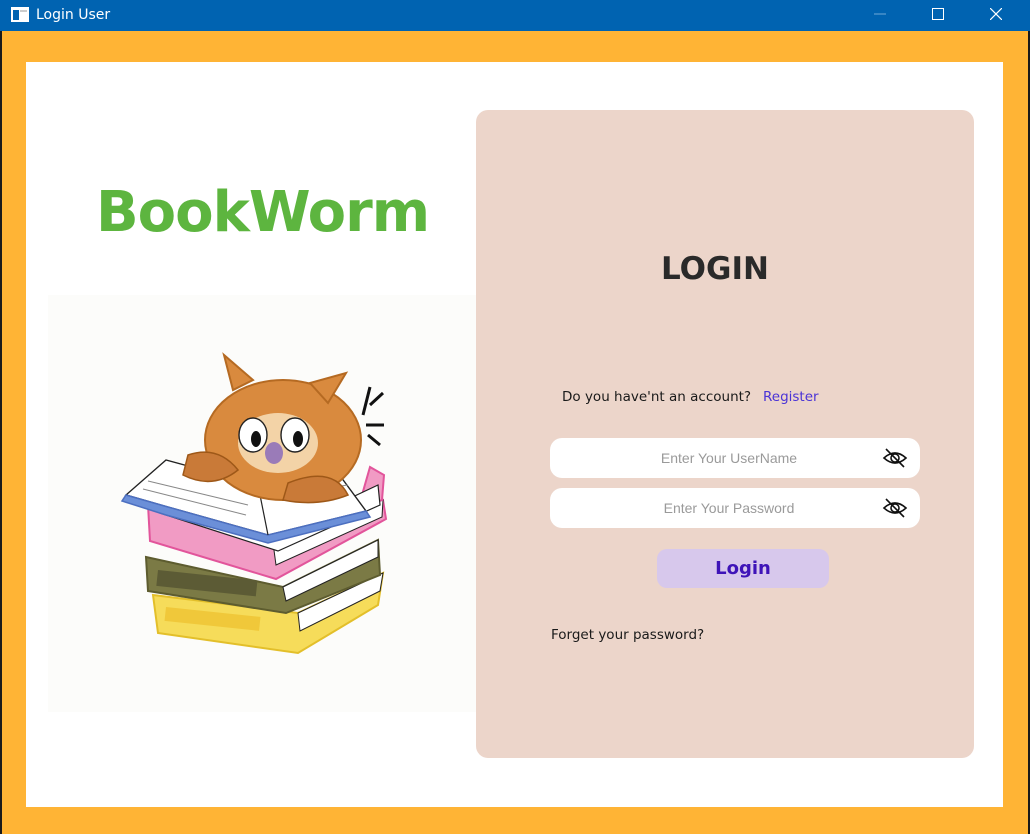 The image size is (1030, 834). What do you see at coordinates (73, 15) in the screenshot?
I see `window-title: Login User` at bounding box center [73, 15].